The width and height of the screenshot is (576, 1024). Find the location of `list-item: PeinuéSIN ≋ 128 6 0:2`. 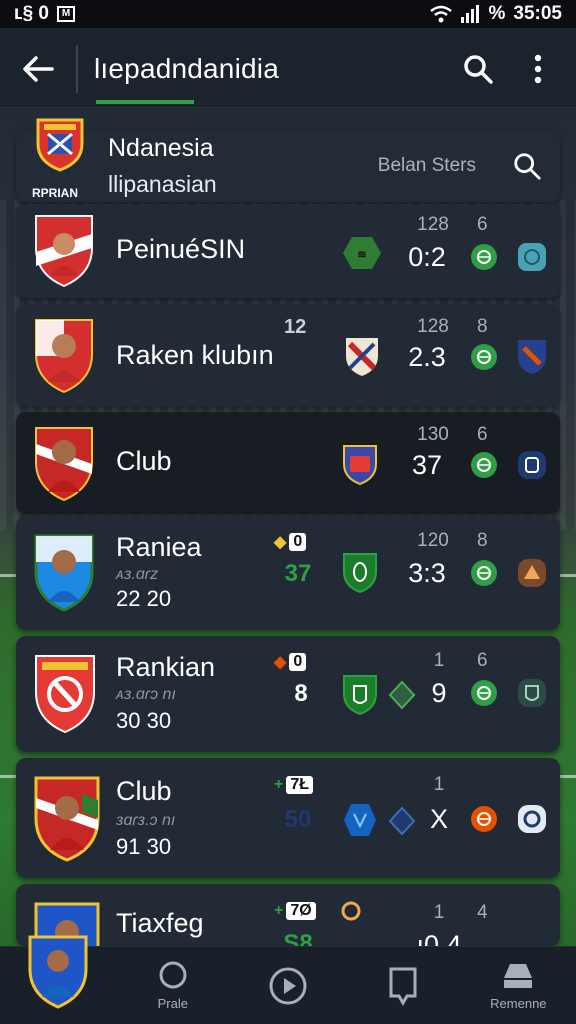

list-item: PeinuéSIN ≋ 128 6 0:2 is located at coordinates (288, 251).